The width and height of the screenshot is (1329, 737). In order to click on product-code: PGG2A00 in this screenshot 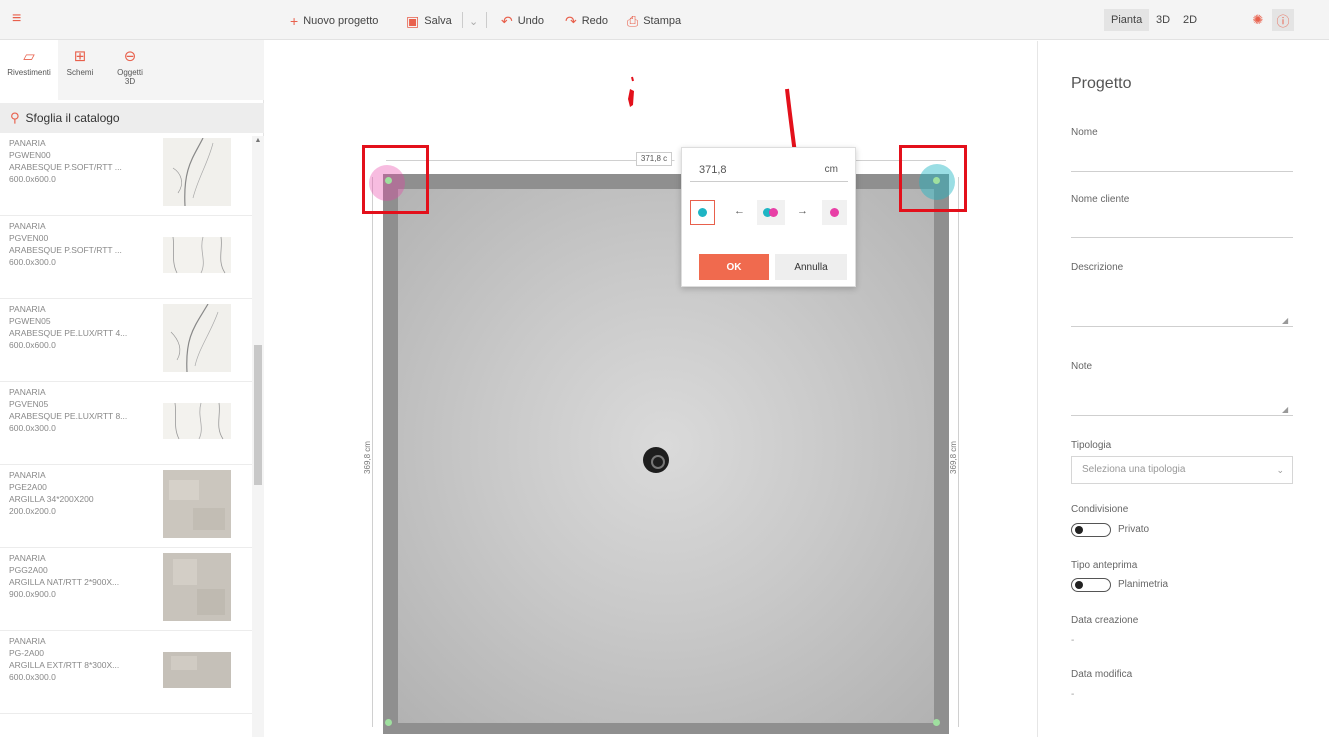, I will do `click(28, 570)`.